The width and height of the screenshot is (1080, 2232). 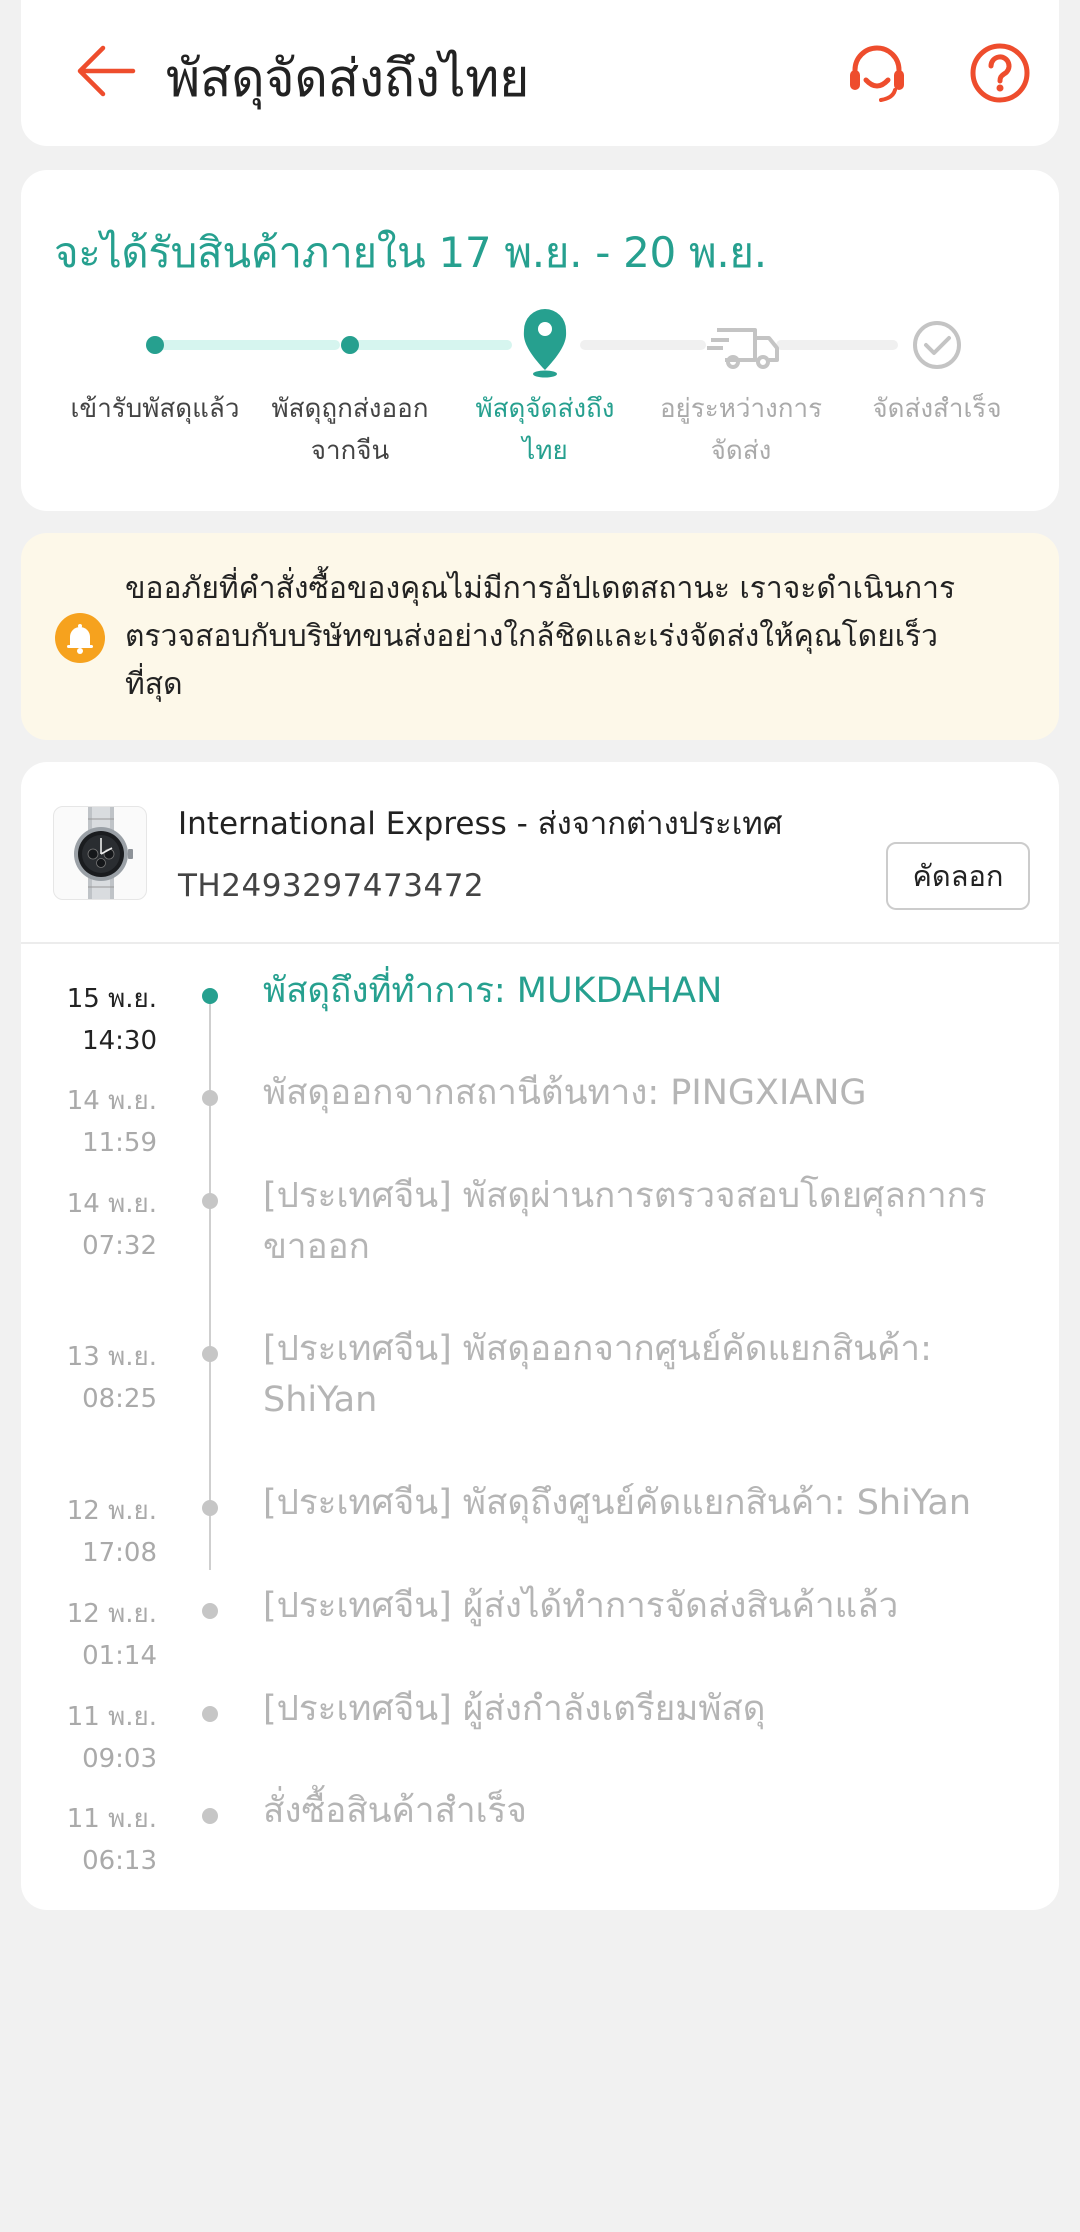 I want to click on product-thumbnail, so click(x=100, y=853).